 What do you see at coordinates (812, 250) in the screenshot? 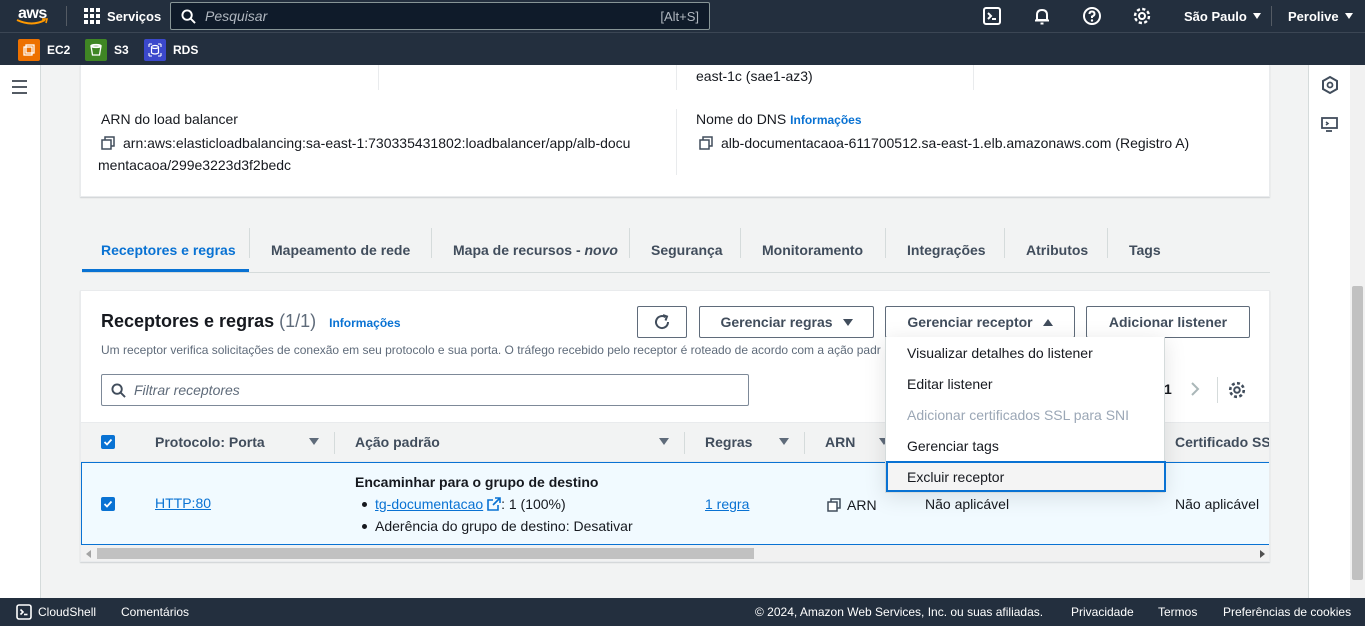
I see `tab-monitoring: Monitoramento` at bounding box center [812, 250].